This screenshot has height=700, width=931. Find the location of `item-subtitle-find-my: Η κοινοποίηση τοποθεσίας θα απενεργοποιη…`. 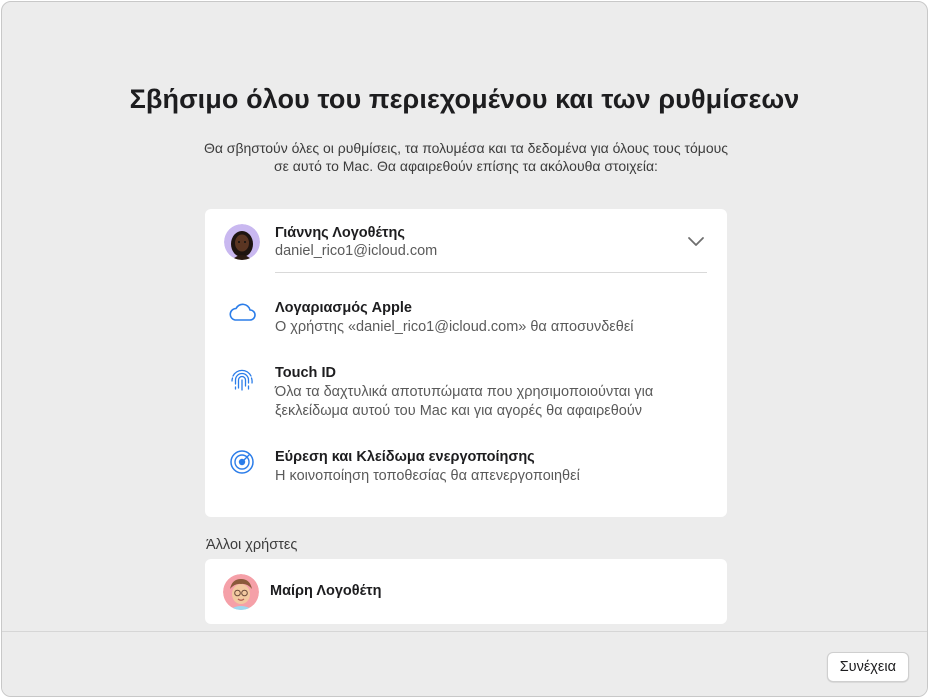

item-subtitle-find-my: Η κοινοποίηση τοποθεσίας θα απενεργοποιη… is located at coordinates (427, 476).